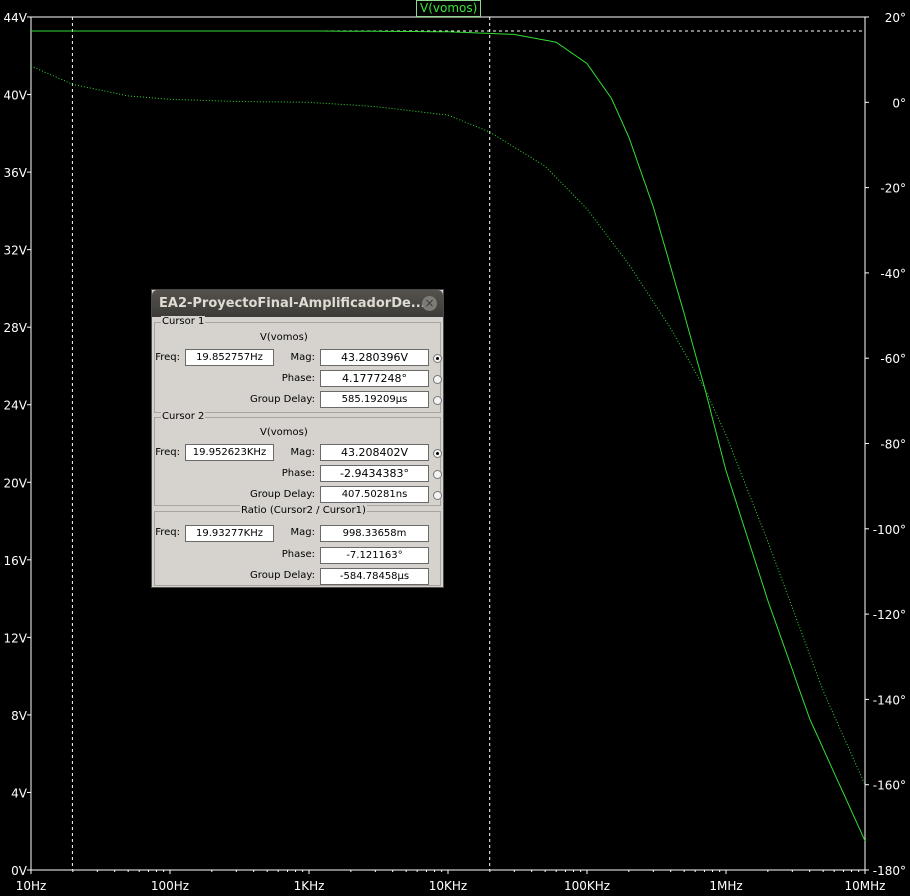  Describe the element at coordinates (437, 379) in the screenshot. I see `cursor1-phase-radio` at that location.